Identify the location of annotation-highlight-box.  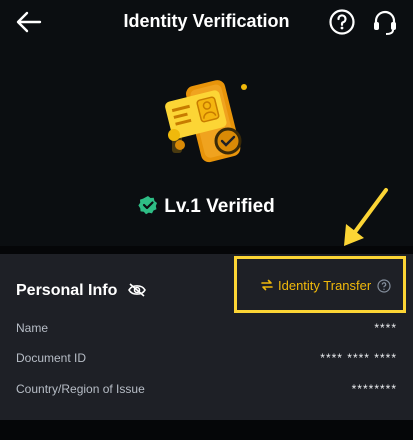
(320, 284).